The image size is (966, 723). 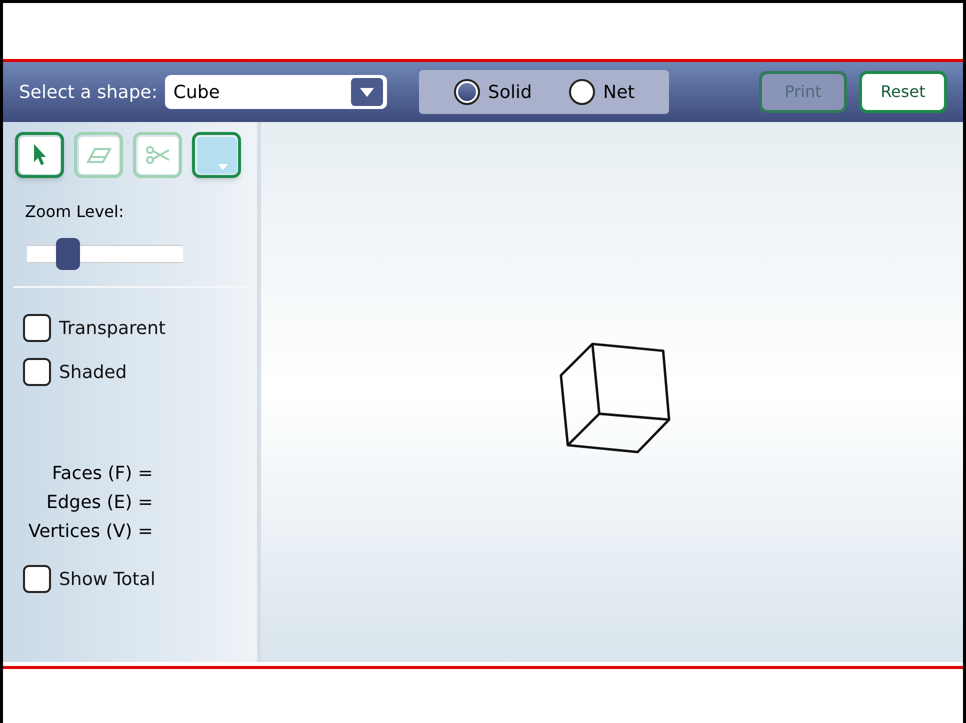 What do you see at coordinates (99, 503) in the screenshot?
I see `count-label: Edges (E) =` at bounding box center [99, 503].